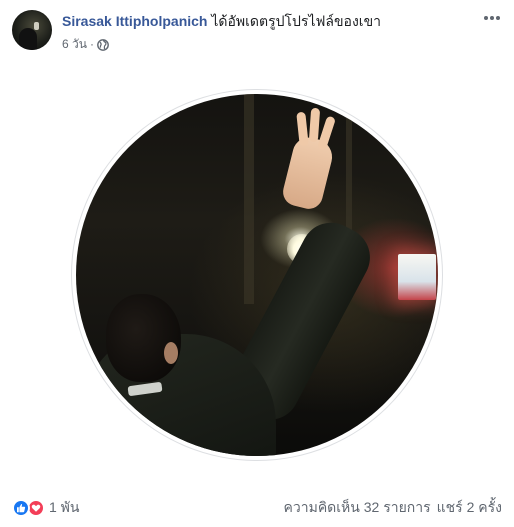 This screenshot has width=514, height=527. I want to click on avatar-figure, so click(28, 39).